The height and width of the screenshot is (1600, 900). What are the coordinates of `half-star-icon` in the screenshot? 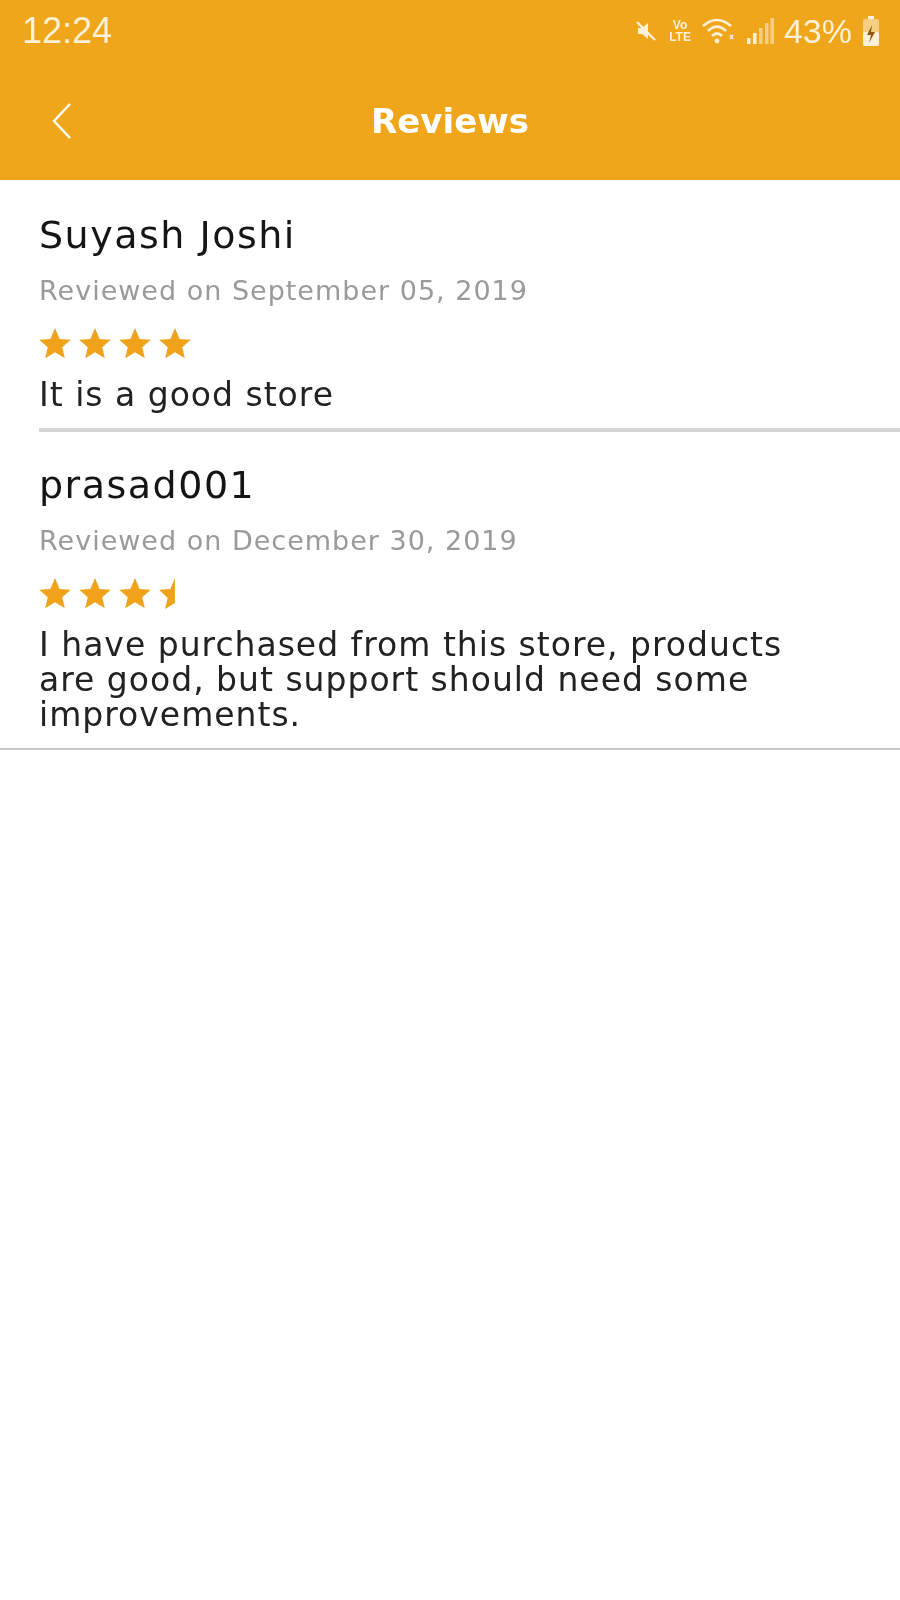 It's located at (167, 593).